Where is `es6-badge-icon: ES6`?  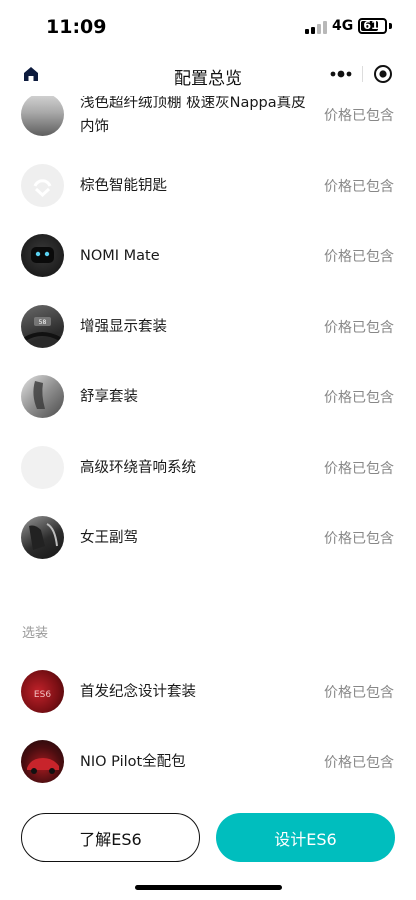
es6-badge-icon: ES6 is located at coordinates (42, 695).